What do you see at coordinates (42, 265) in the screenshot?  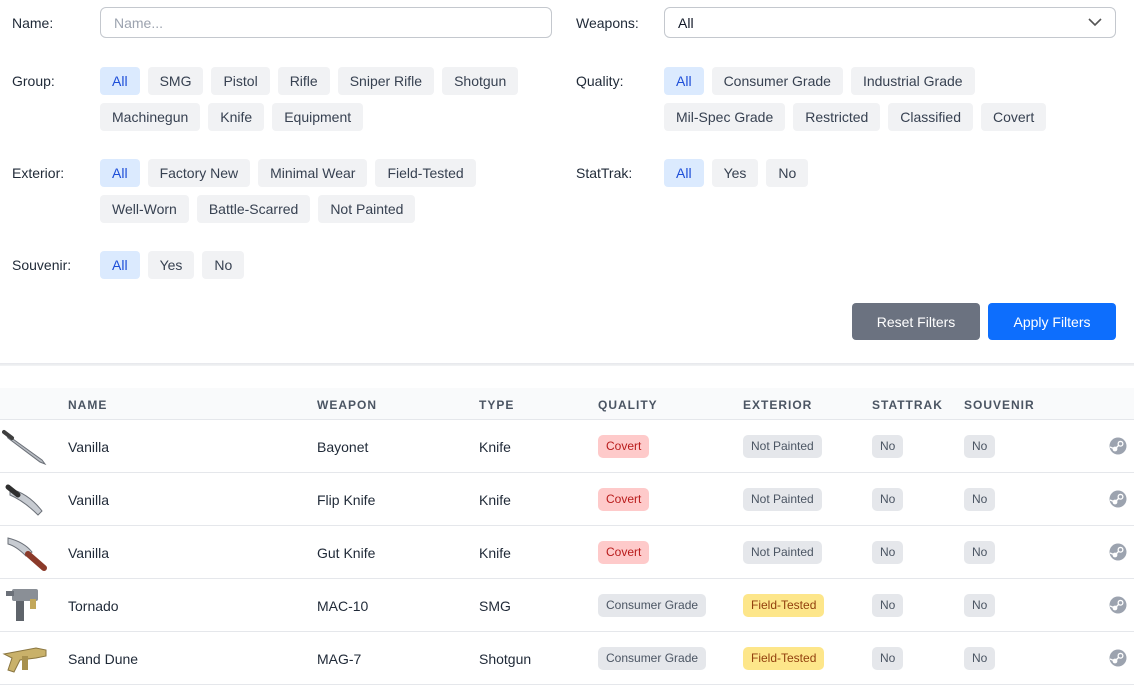 I see `souvenir-label: Souvenir:` at bounding box center [42, 265].